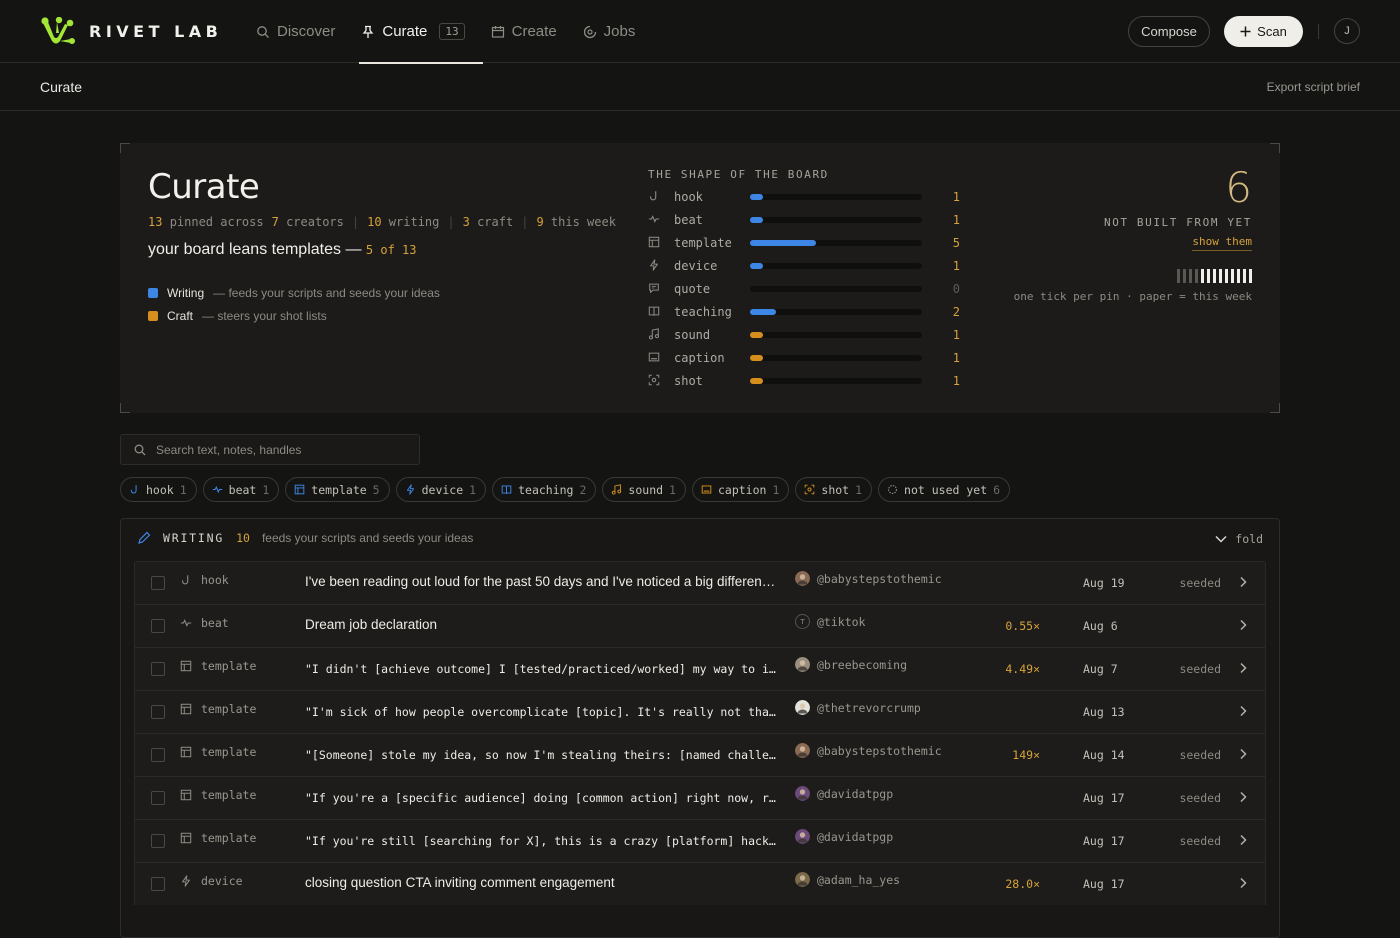 The width and height of the screenshot is (1400, 938). I want to click on page-title: Curate, so click(61, 87).